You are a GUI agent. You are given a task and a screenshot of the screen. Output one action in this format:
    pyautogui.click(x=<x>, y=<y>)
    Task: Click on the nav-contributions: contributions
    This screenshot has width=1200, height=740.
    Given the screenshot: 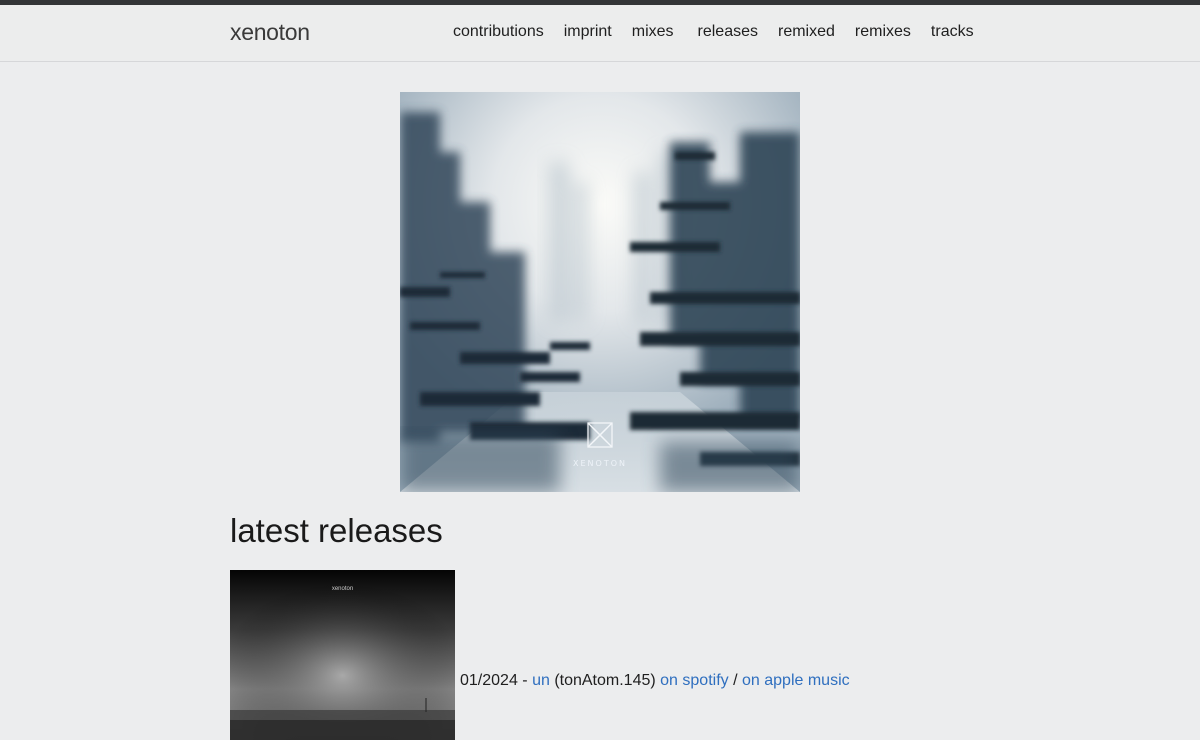 What is the action you would take?
    pyautogui.click(x=498, y=32)
    